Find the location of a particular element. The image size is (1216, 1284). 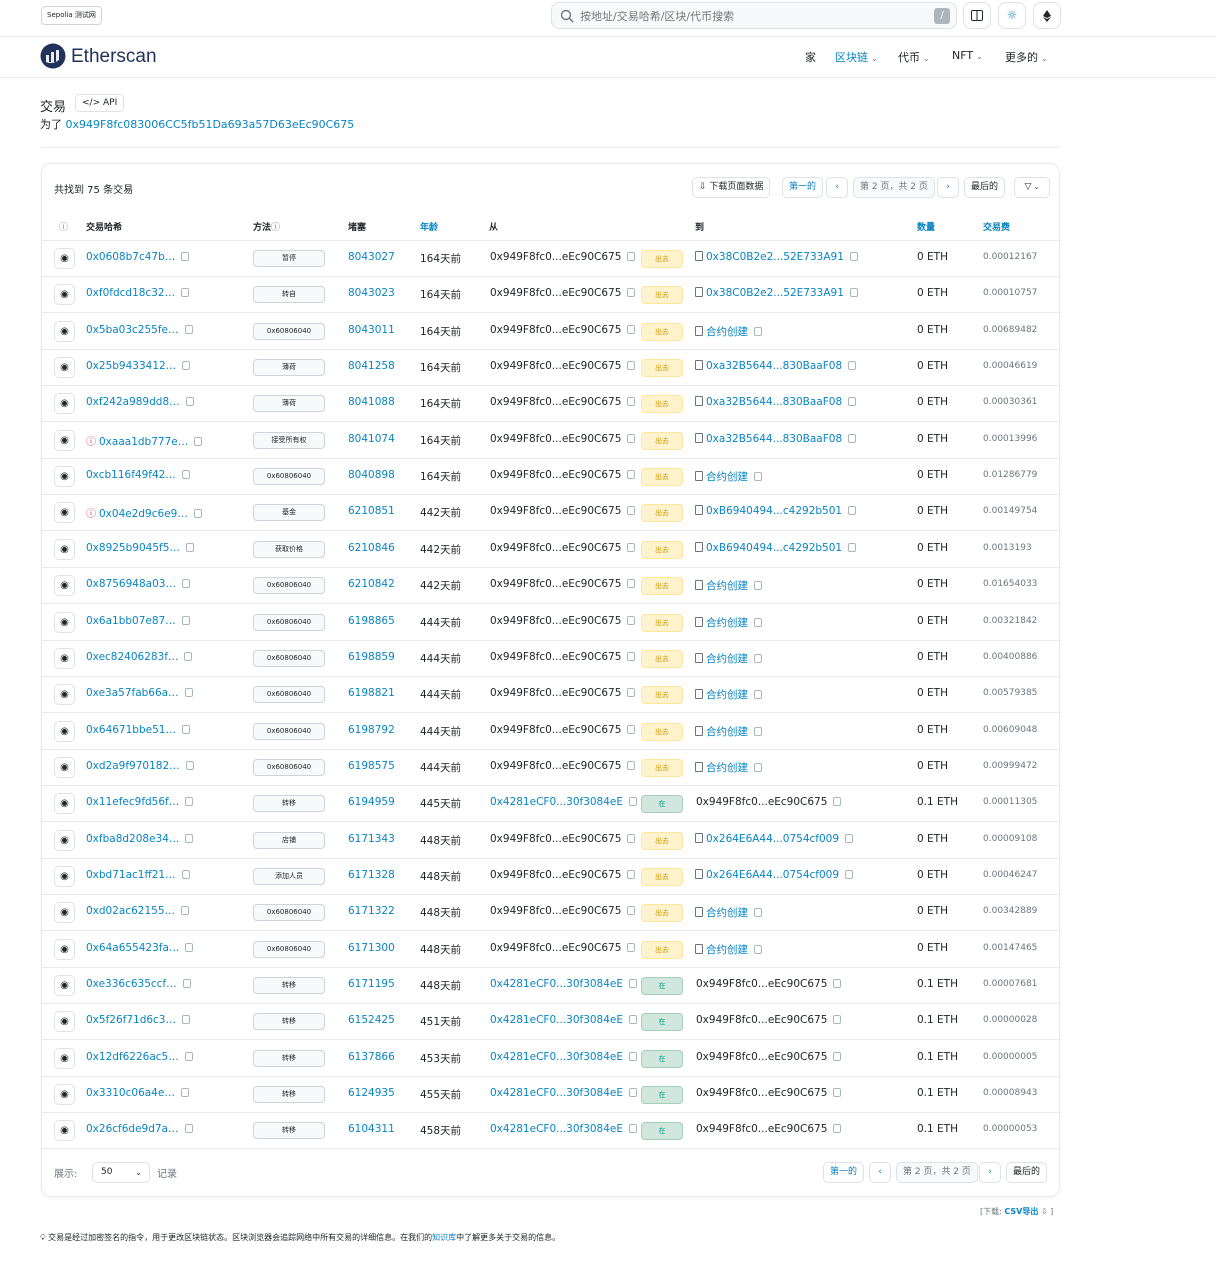

network-badge: Sepolia 测试网 is located at coordinates (71, 15).